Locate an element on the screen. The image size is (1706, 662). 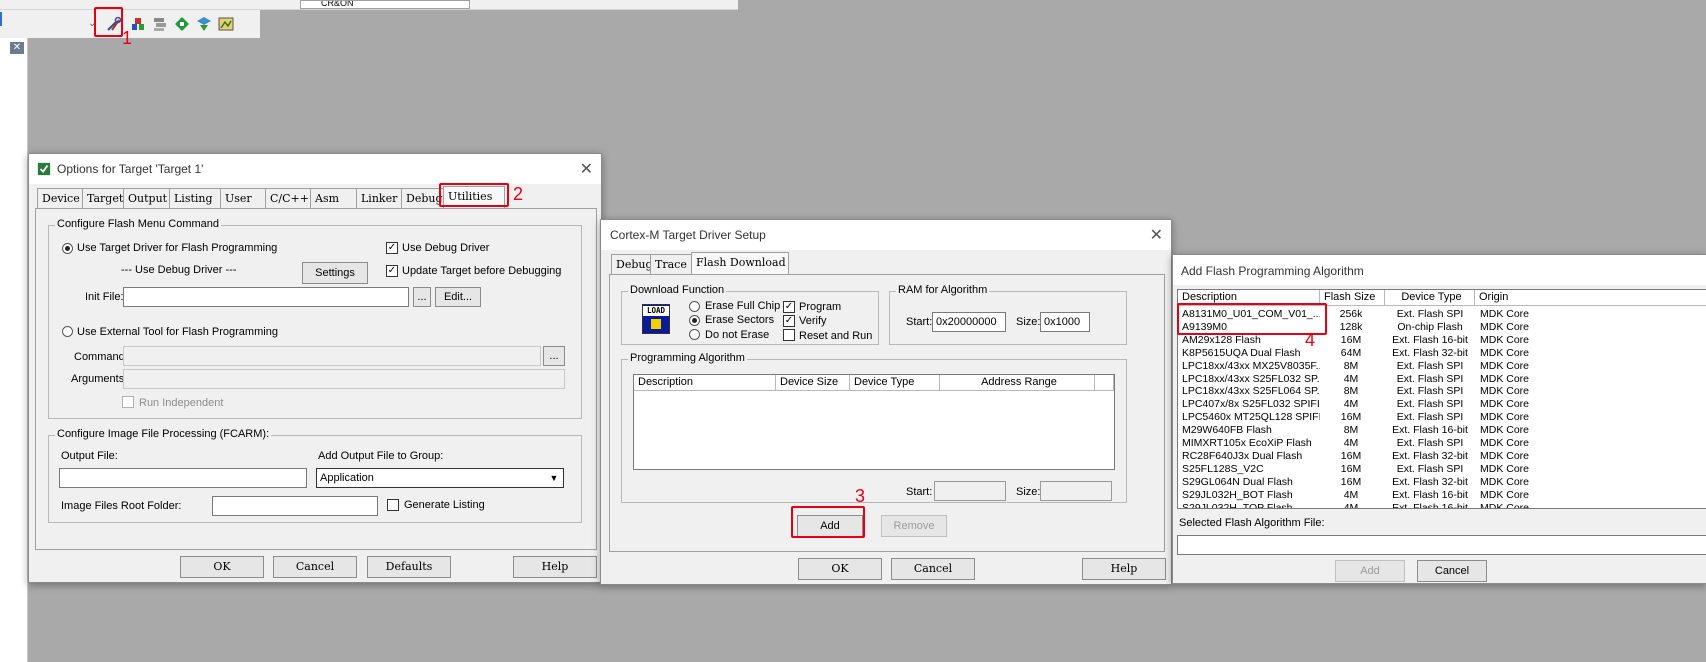
tab-output: Output is located at coordinates (146, 198).